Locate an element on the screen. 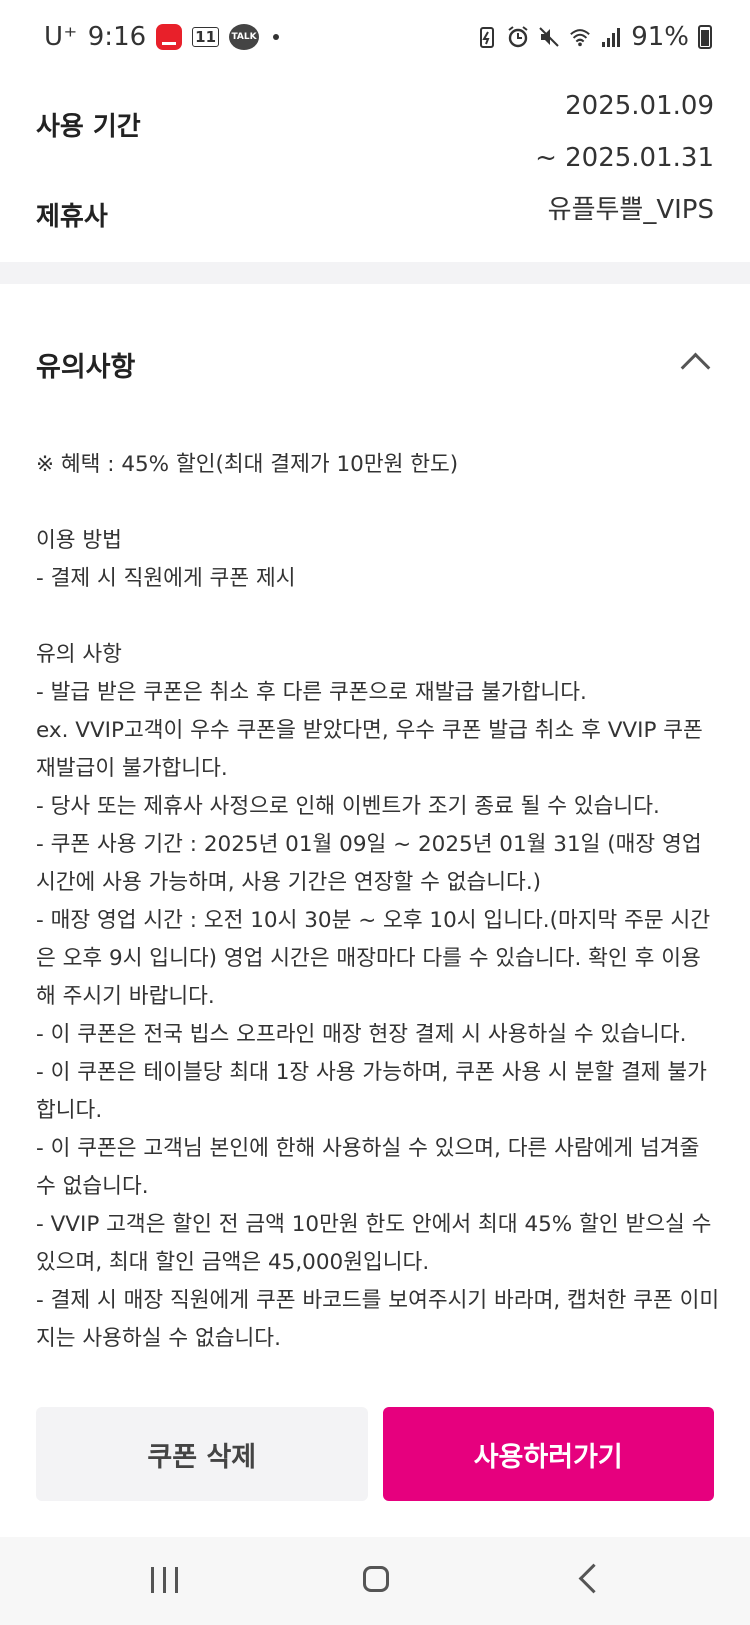 Image resolution: width=750 pixels, height=1625 pixels. battery-icon is located at coordinates (705, 37).